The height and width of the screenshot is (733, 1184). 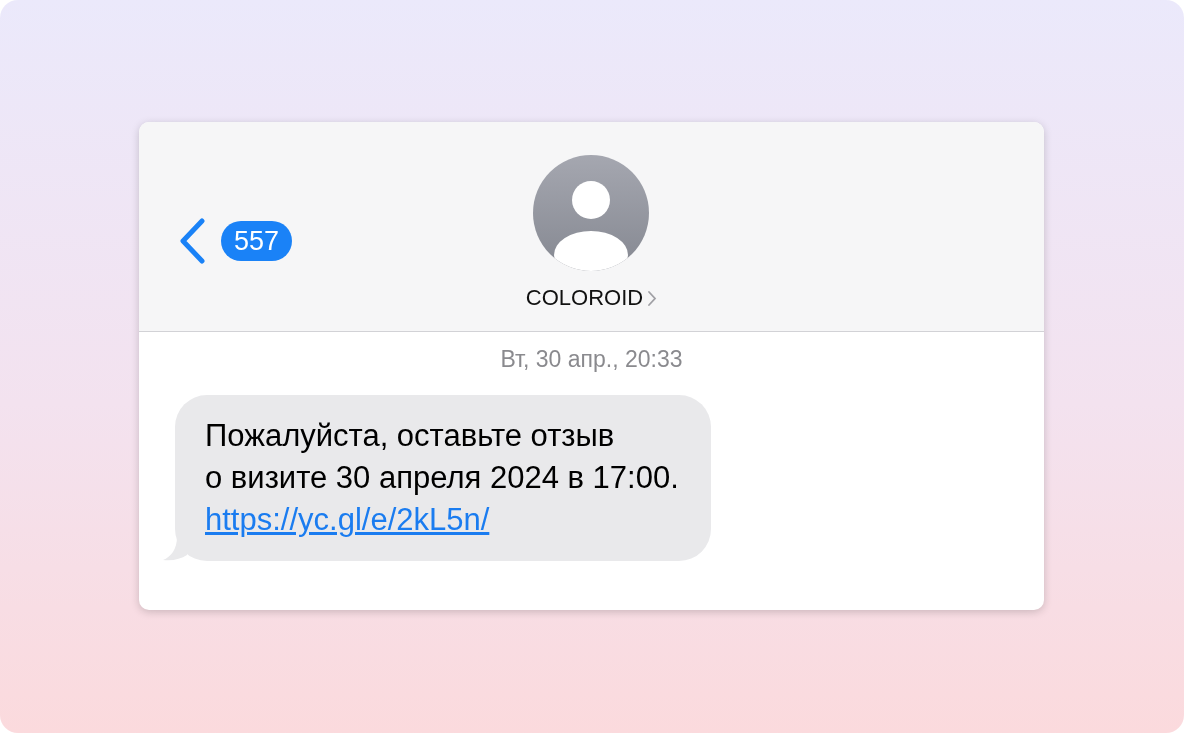 I want to click on unread-count-badge: 557, so click(x=257, y=241).